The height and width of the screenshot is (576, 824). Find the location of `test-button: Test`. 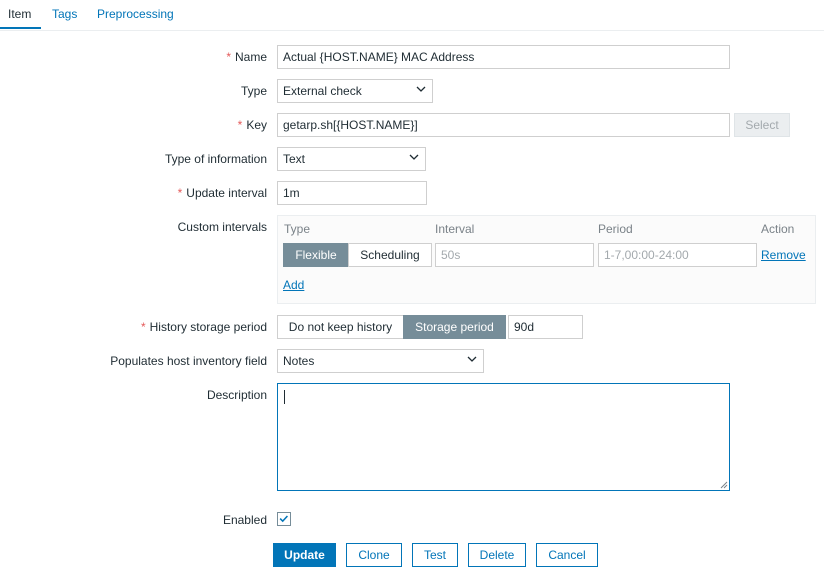

test-button: Test is located at coordinates (435, 555).